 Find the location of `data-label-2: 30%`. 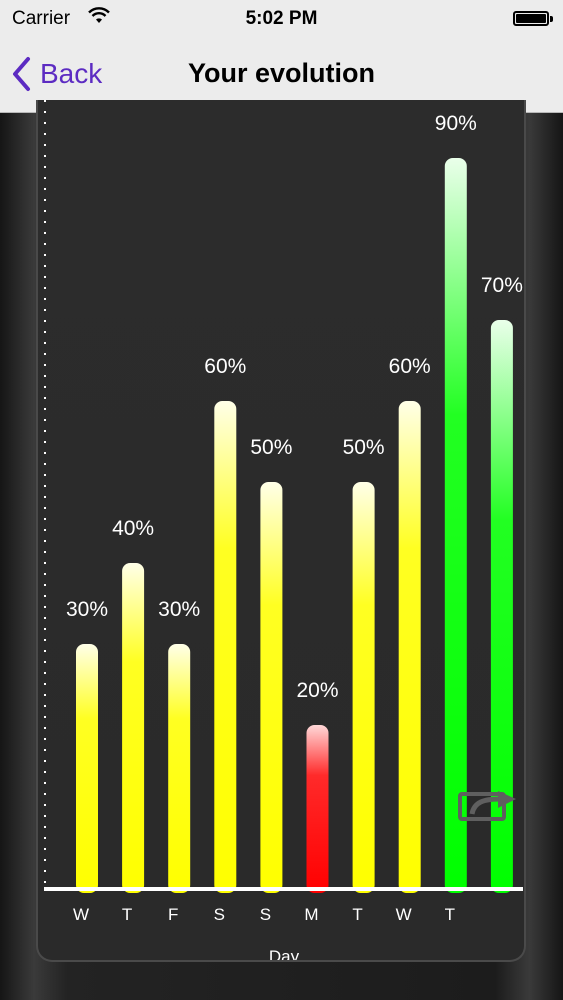

data-label-2: 30% is located at coordinates (179, 609).